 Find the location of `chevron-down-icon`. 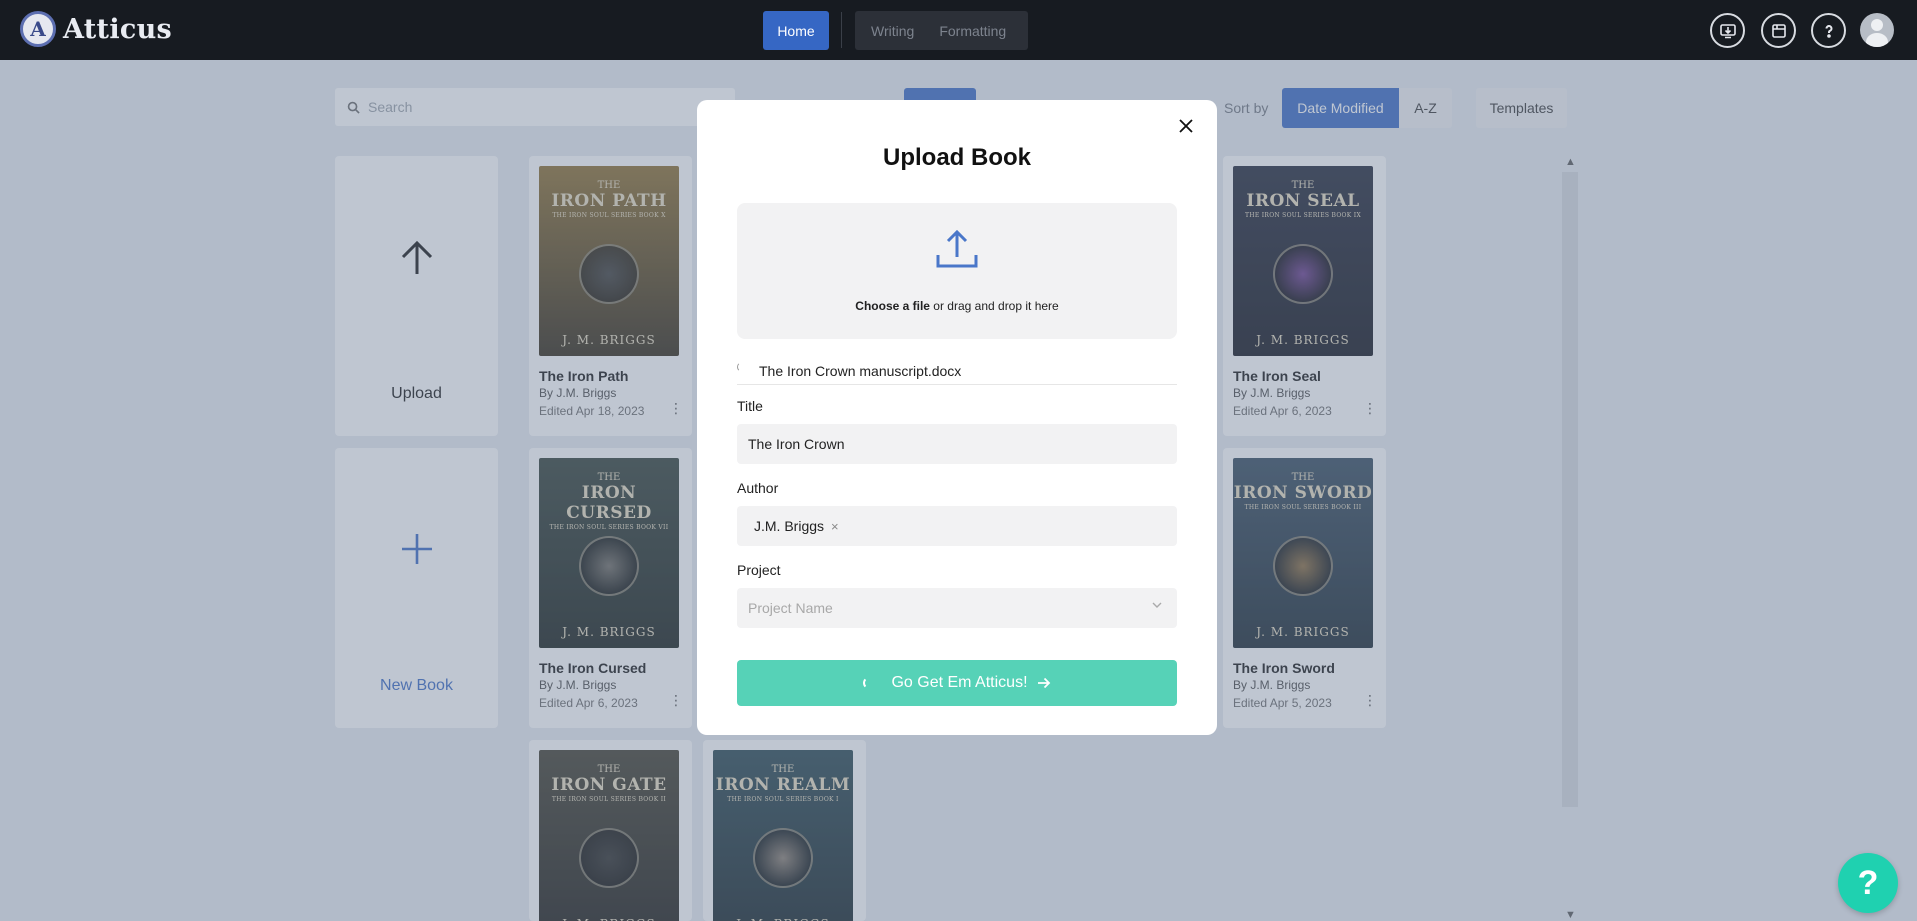

chevron-down-icon is located at coordinates (1157, 605).